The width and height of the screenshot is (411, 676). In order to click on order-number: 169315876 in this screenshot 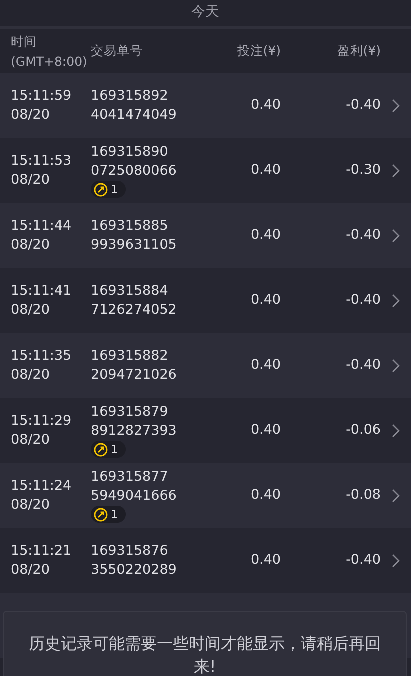, I will do `click(130, 551)`.